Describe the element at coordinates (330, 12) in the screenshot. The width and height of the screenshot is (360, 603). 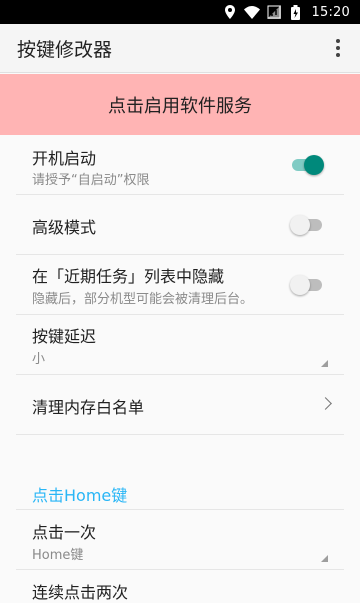
I see `status-time: 15:20` at that location.